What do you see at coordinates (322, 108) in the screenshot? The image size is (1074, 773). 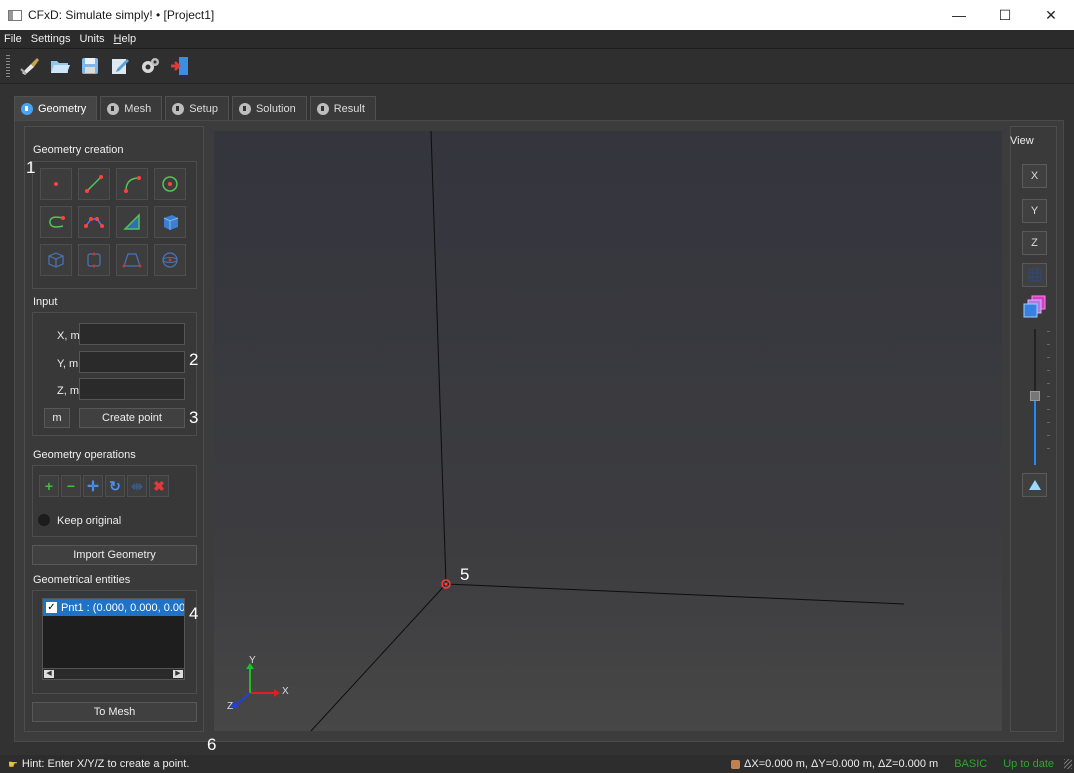 I see `tab-result-icon` at bounding box center [322, 108].